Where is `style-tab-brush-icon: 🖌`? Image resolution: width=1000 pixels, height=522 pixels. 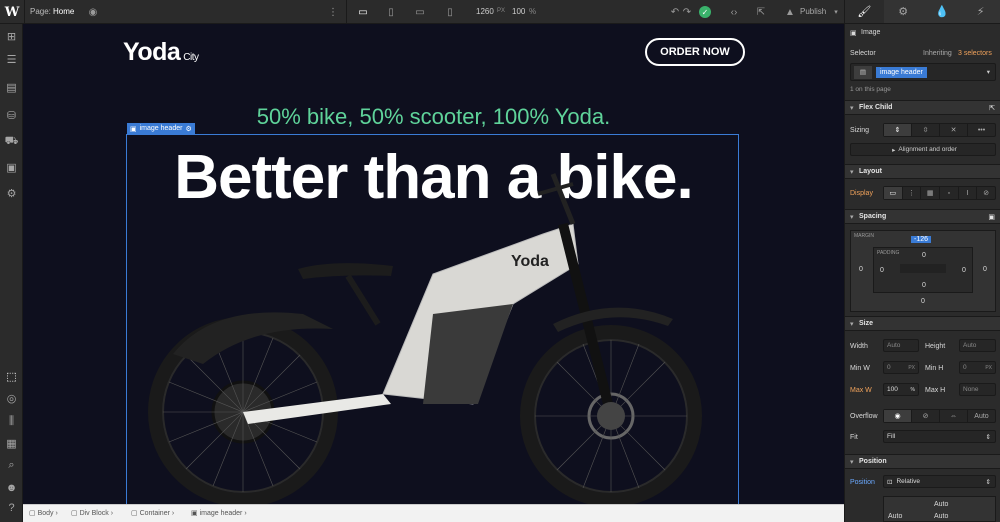
style-tab-brush-icon: 🖌 is located at coordinates (864, 11).